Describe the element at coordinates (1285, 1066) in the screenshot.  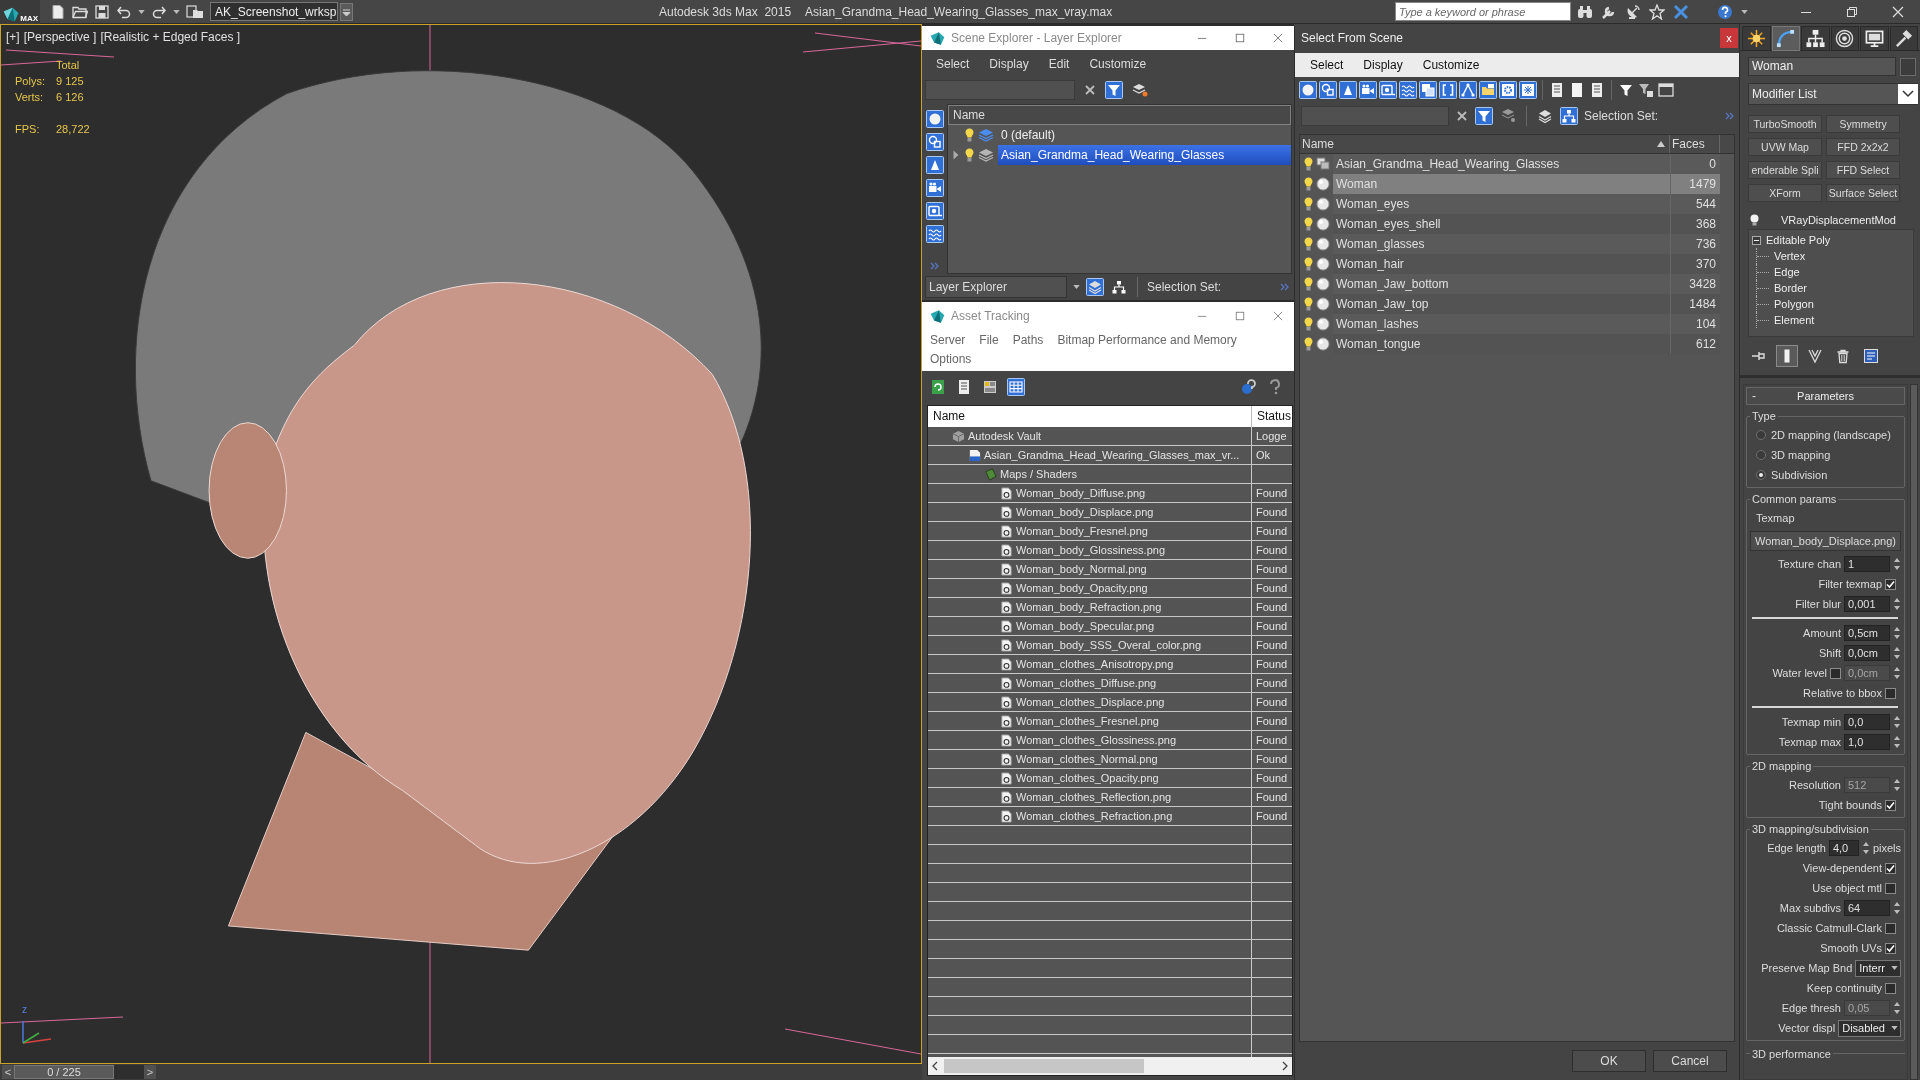
I see `scroll-right-icon` at that location.